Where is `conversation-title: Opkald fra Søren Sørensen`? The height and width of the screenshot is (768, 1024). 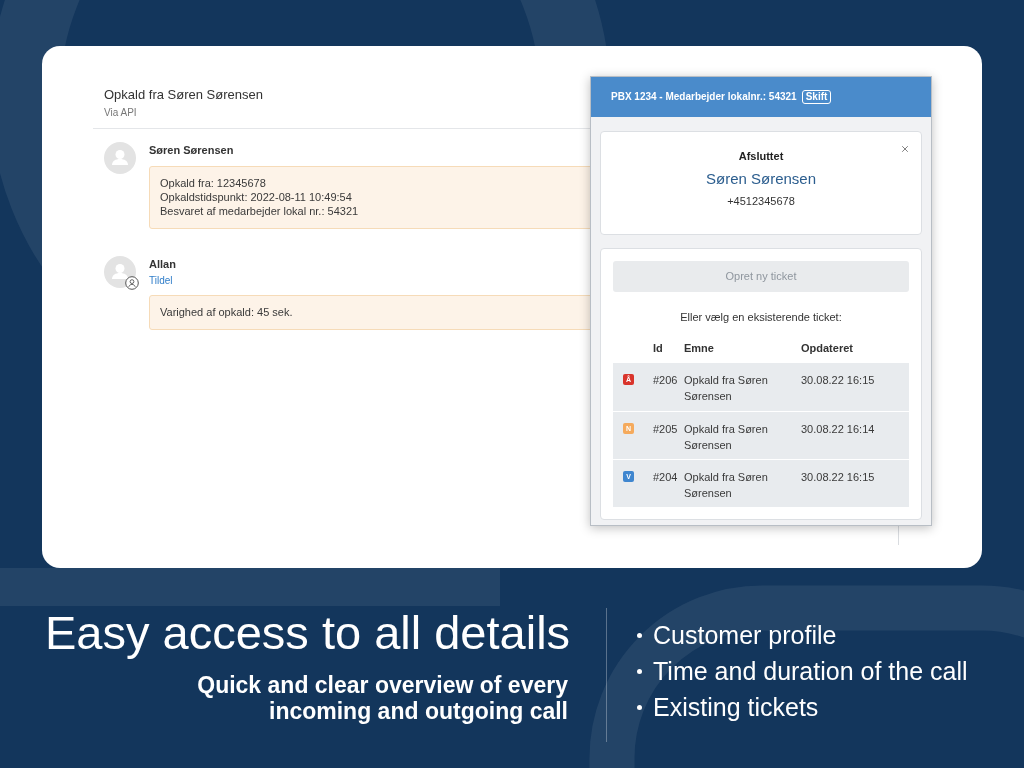
conversation-title: Opkald fra Søren Sørensen is located at coordinates (183, 95).